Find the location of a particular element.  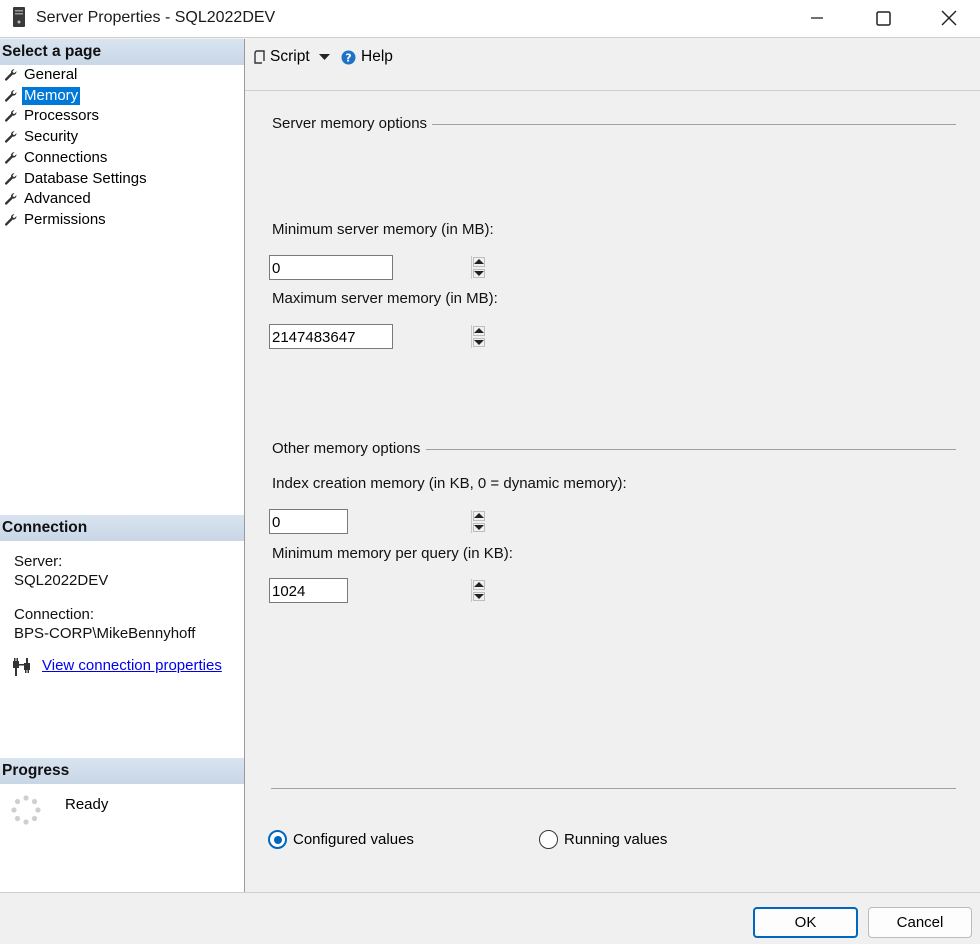

min-memory-per-query-stepper is located at coordinates (377, 590).